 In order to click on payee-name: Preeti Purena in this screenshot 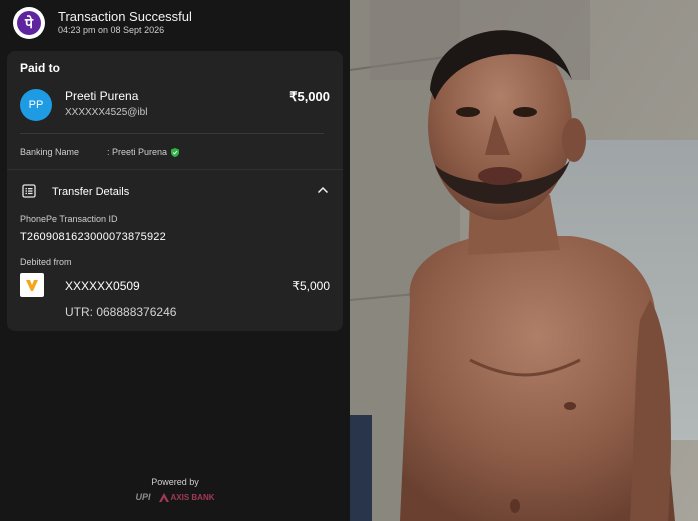, I will do `click(102, 96)`.